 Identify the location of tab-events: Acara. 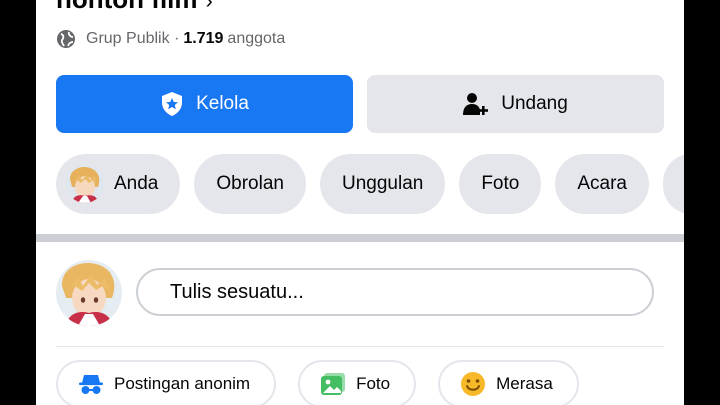
(602, 184).